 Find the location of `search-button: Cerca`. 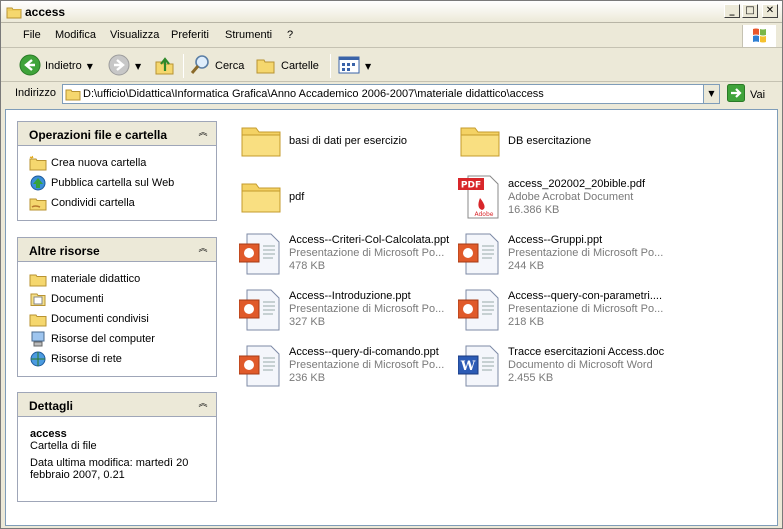

search-button: Cerca is located at coordinates (216, 66).